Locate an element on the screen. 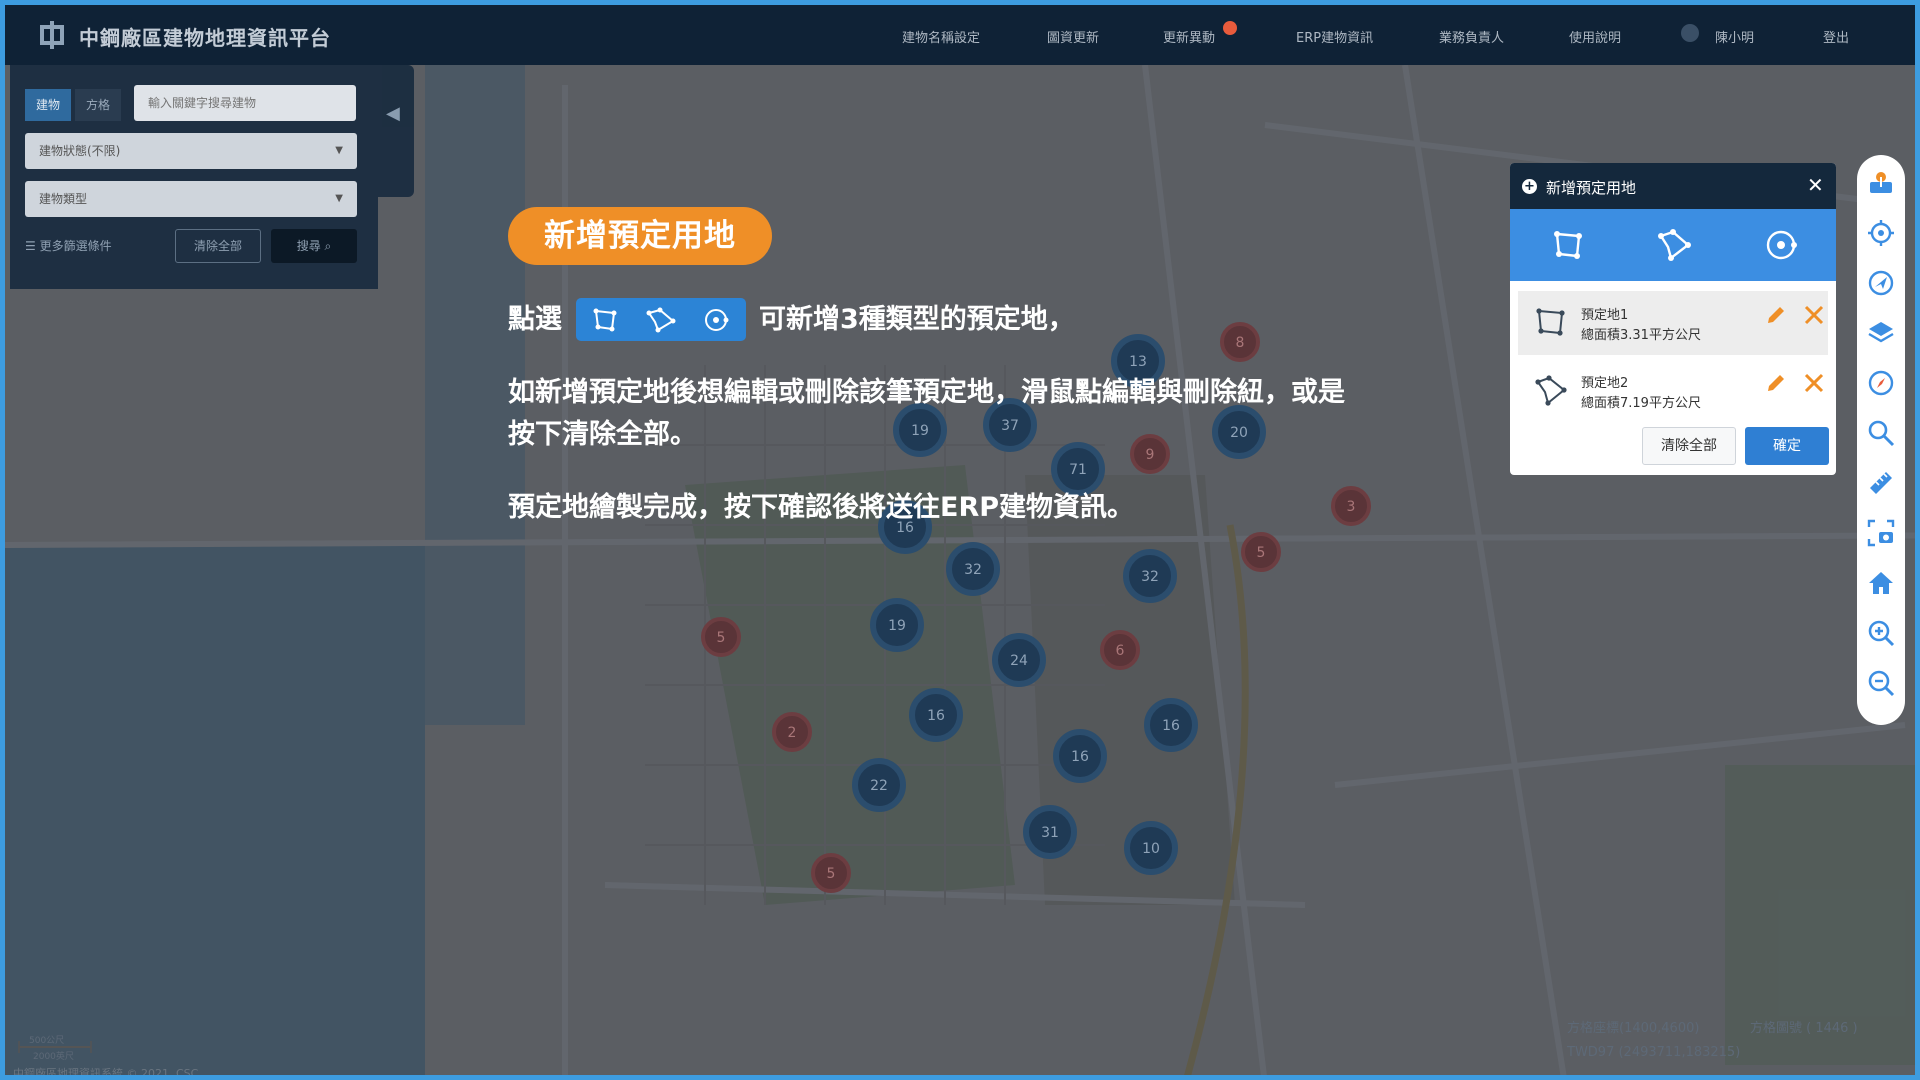  reserved-land-item: 預定地2 總面積7.19平方公尺 is located at coordinates (1673, 391).